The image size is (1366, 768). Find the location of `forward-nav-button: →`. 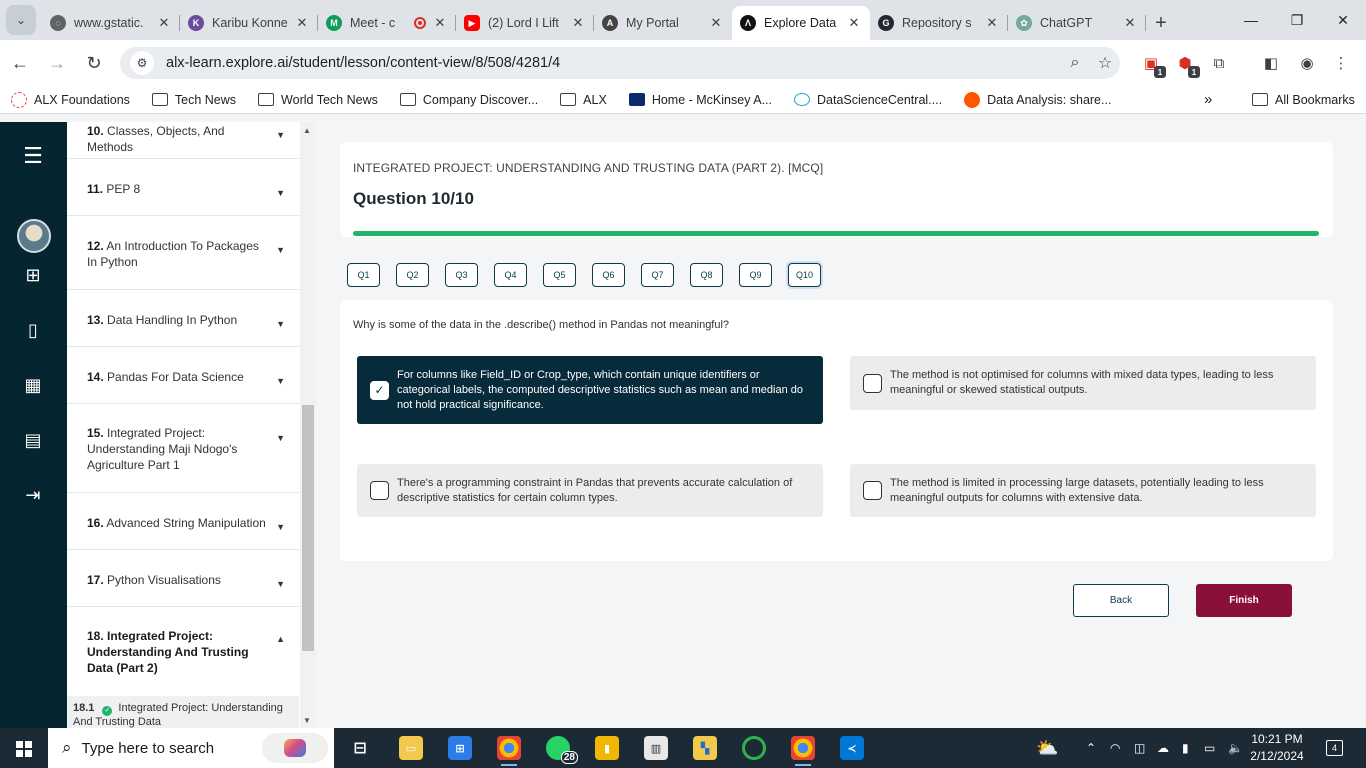

forward-nav-button: → is located at coordinates (57, 63).